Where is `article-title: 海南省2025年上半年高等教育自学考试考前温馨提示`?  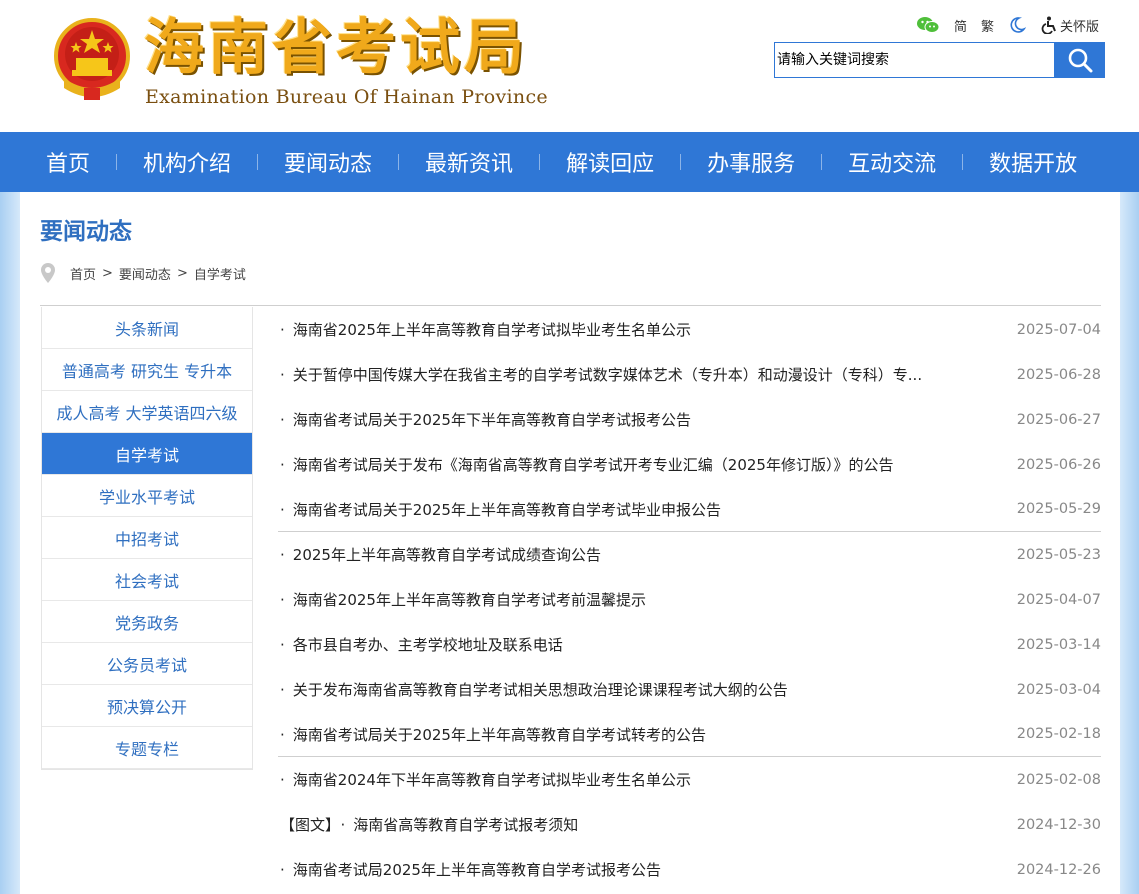
article-title: 海南省2025年上半年高等教育自学考试考前温馨提示 is located at coordinates (469, 600).